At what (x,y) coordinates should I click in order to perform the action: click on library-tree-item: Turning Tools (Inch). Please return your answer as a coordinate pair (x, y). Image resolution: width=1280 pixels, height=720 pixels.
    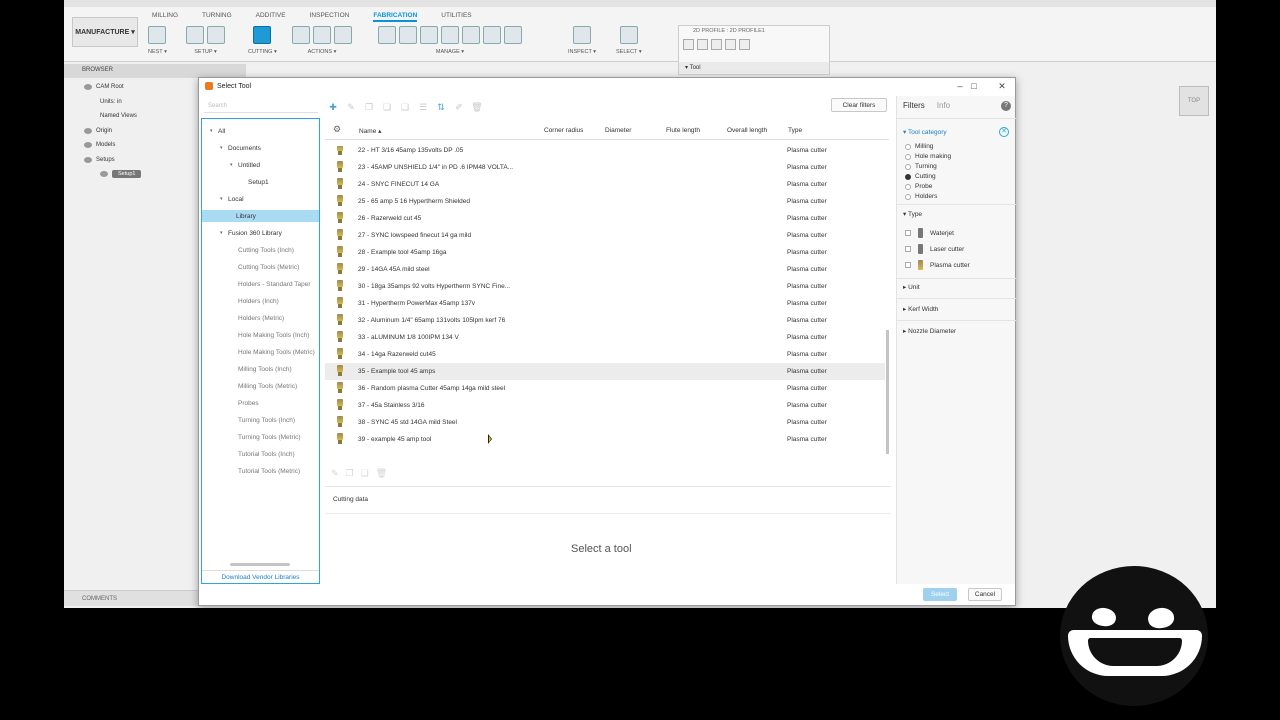
    Looking at the image, I should click on (260, 420).